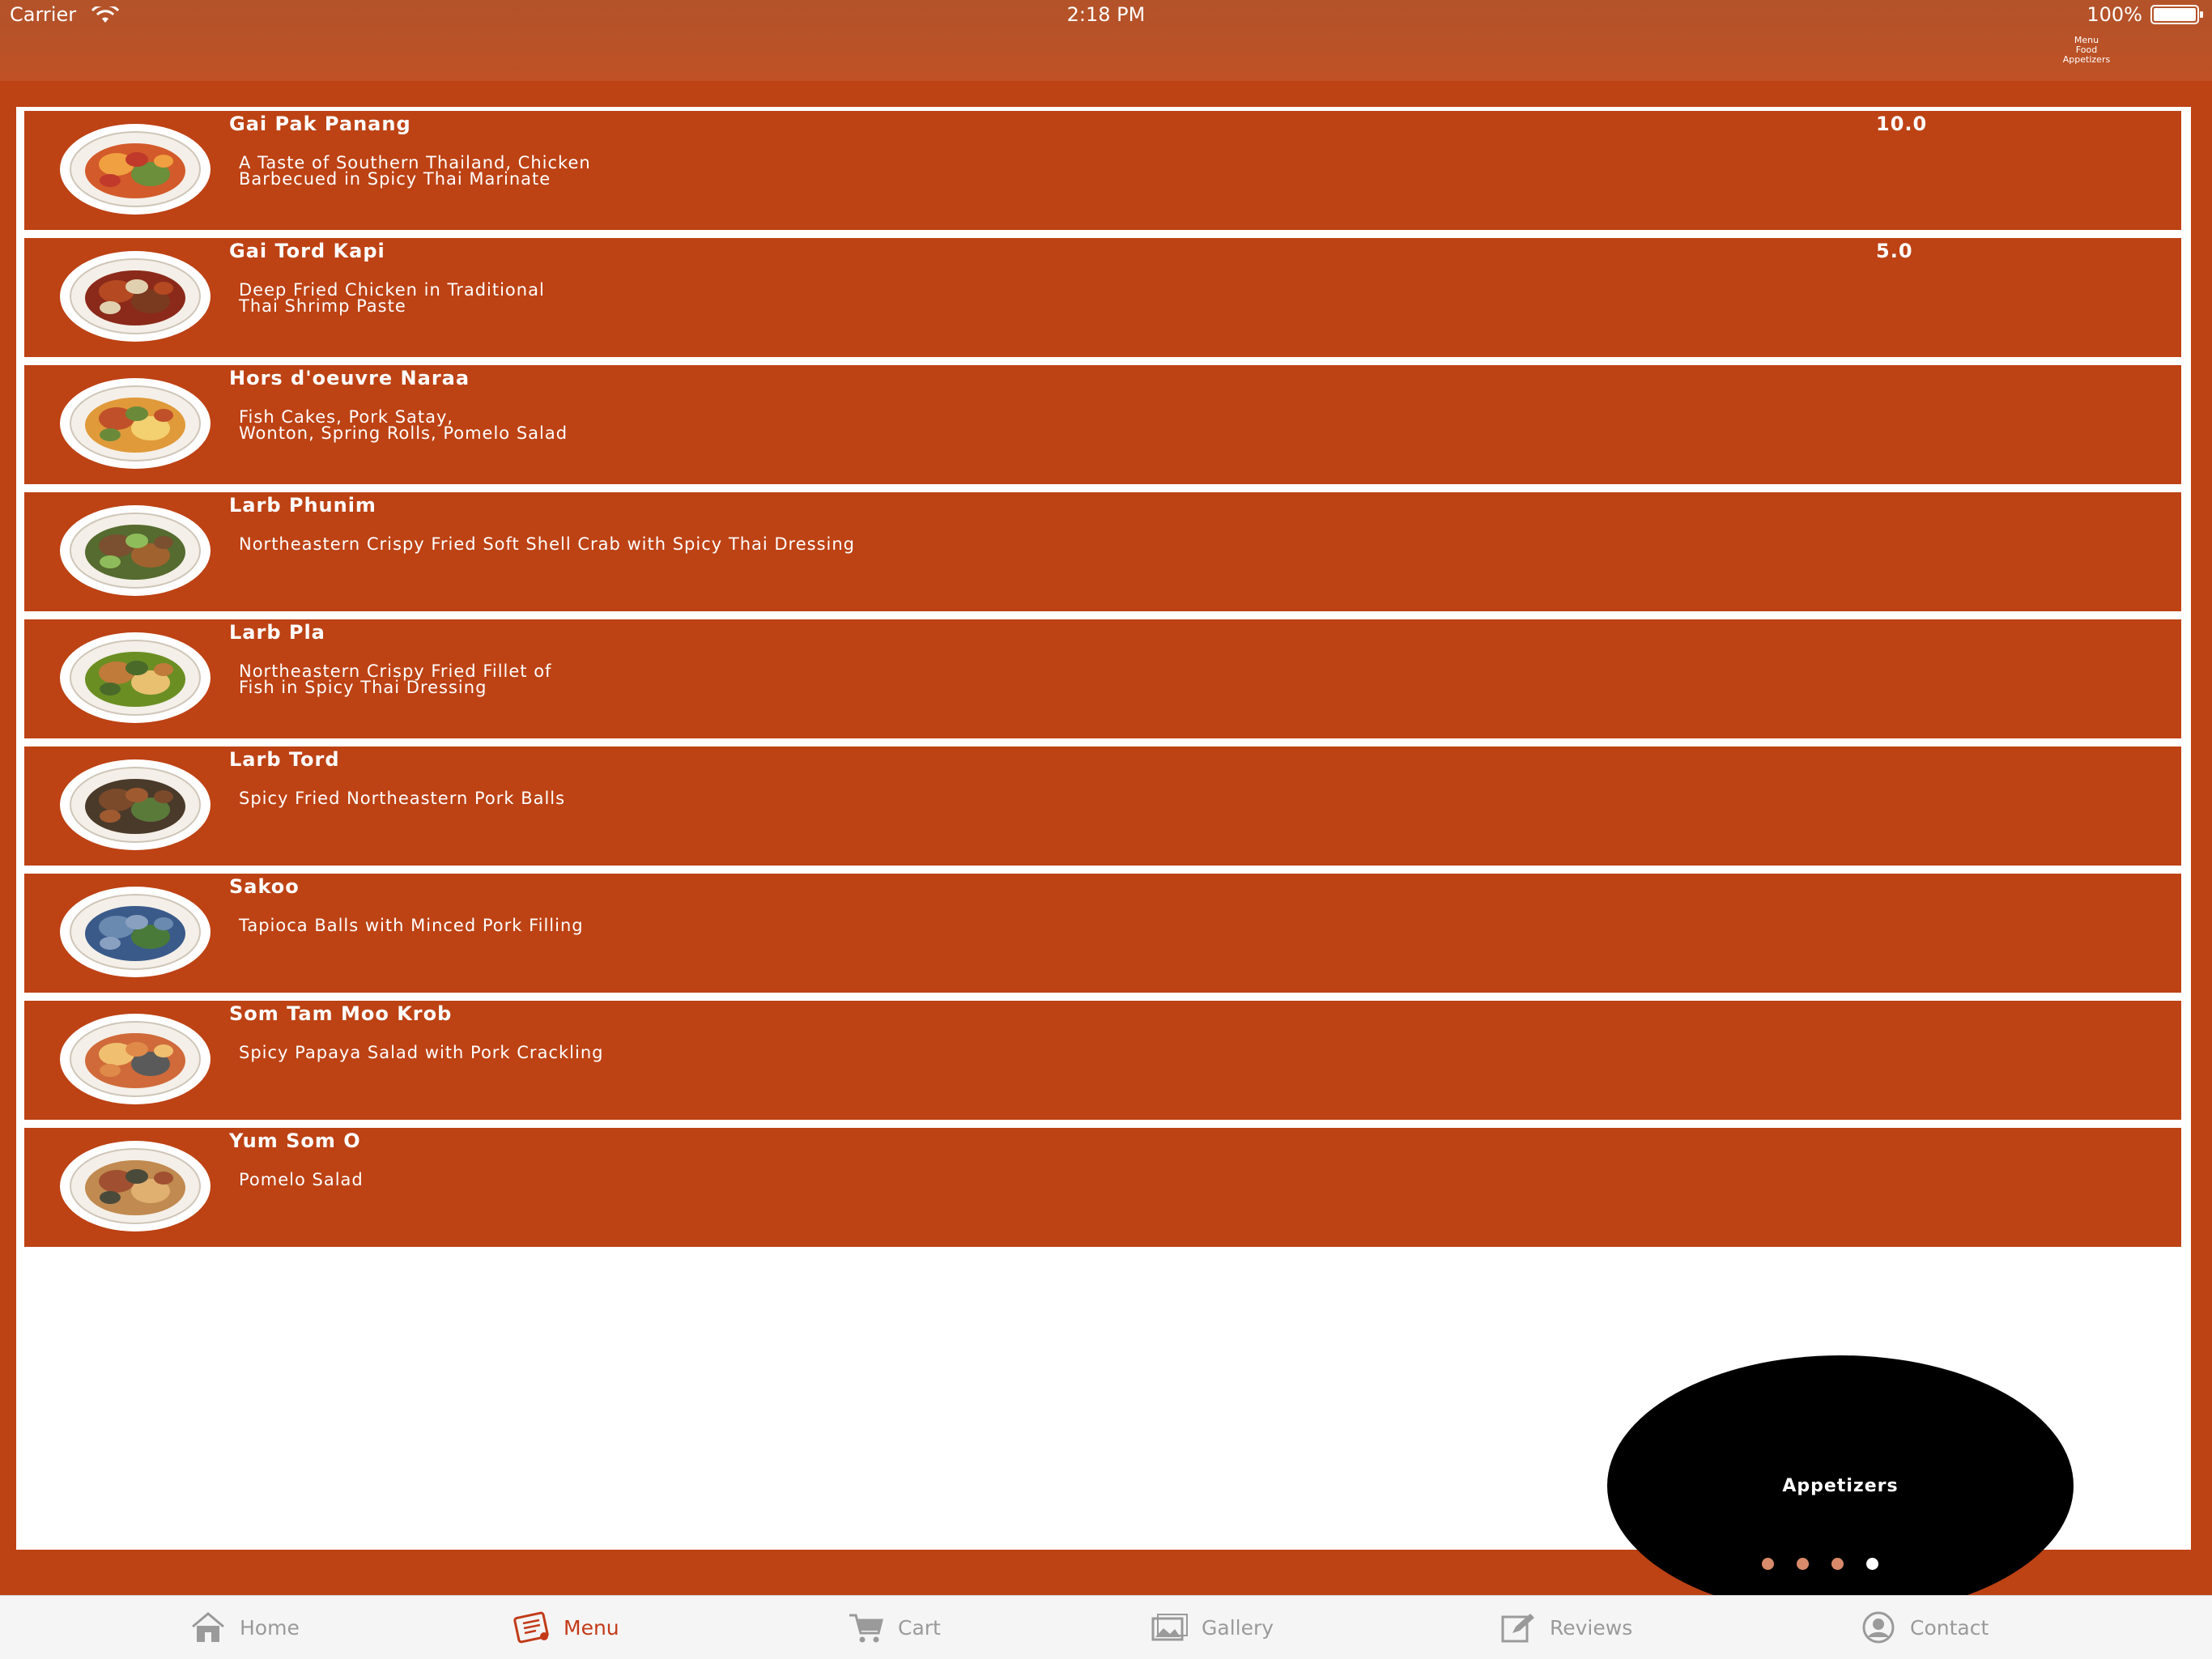 Image resolution: width=2212 pixels, height=1659 pixels. Describe the element at coordinates (301, 1179) in the screenshot. I see `menu-item-description: Pomelo Salad` at that location.